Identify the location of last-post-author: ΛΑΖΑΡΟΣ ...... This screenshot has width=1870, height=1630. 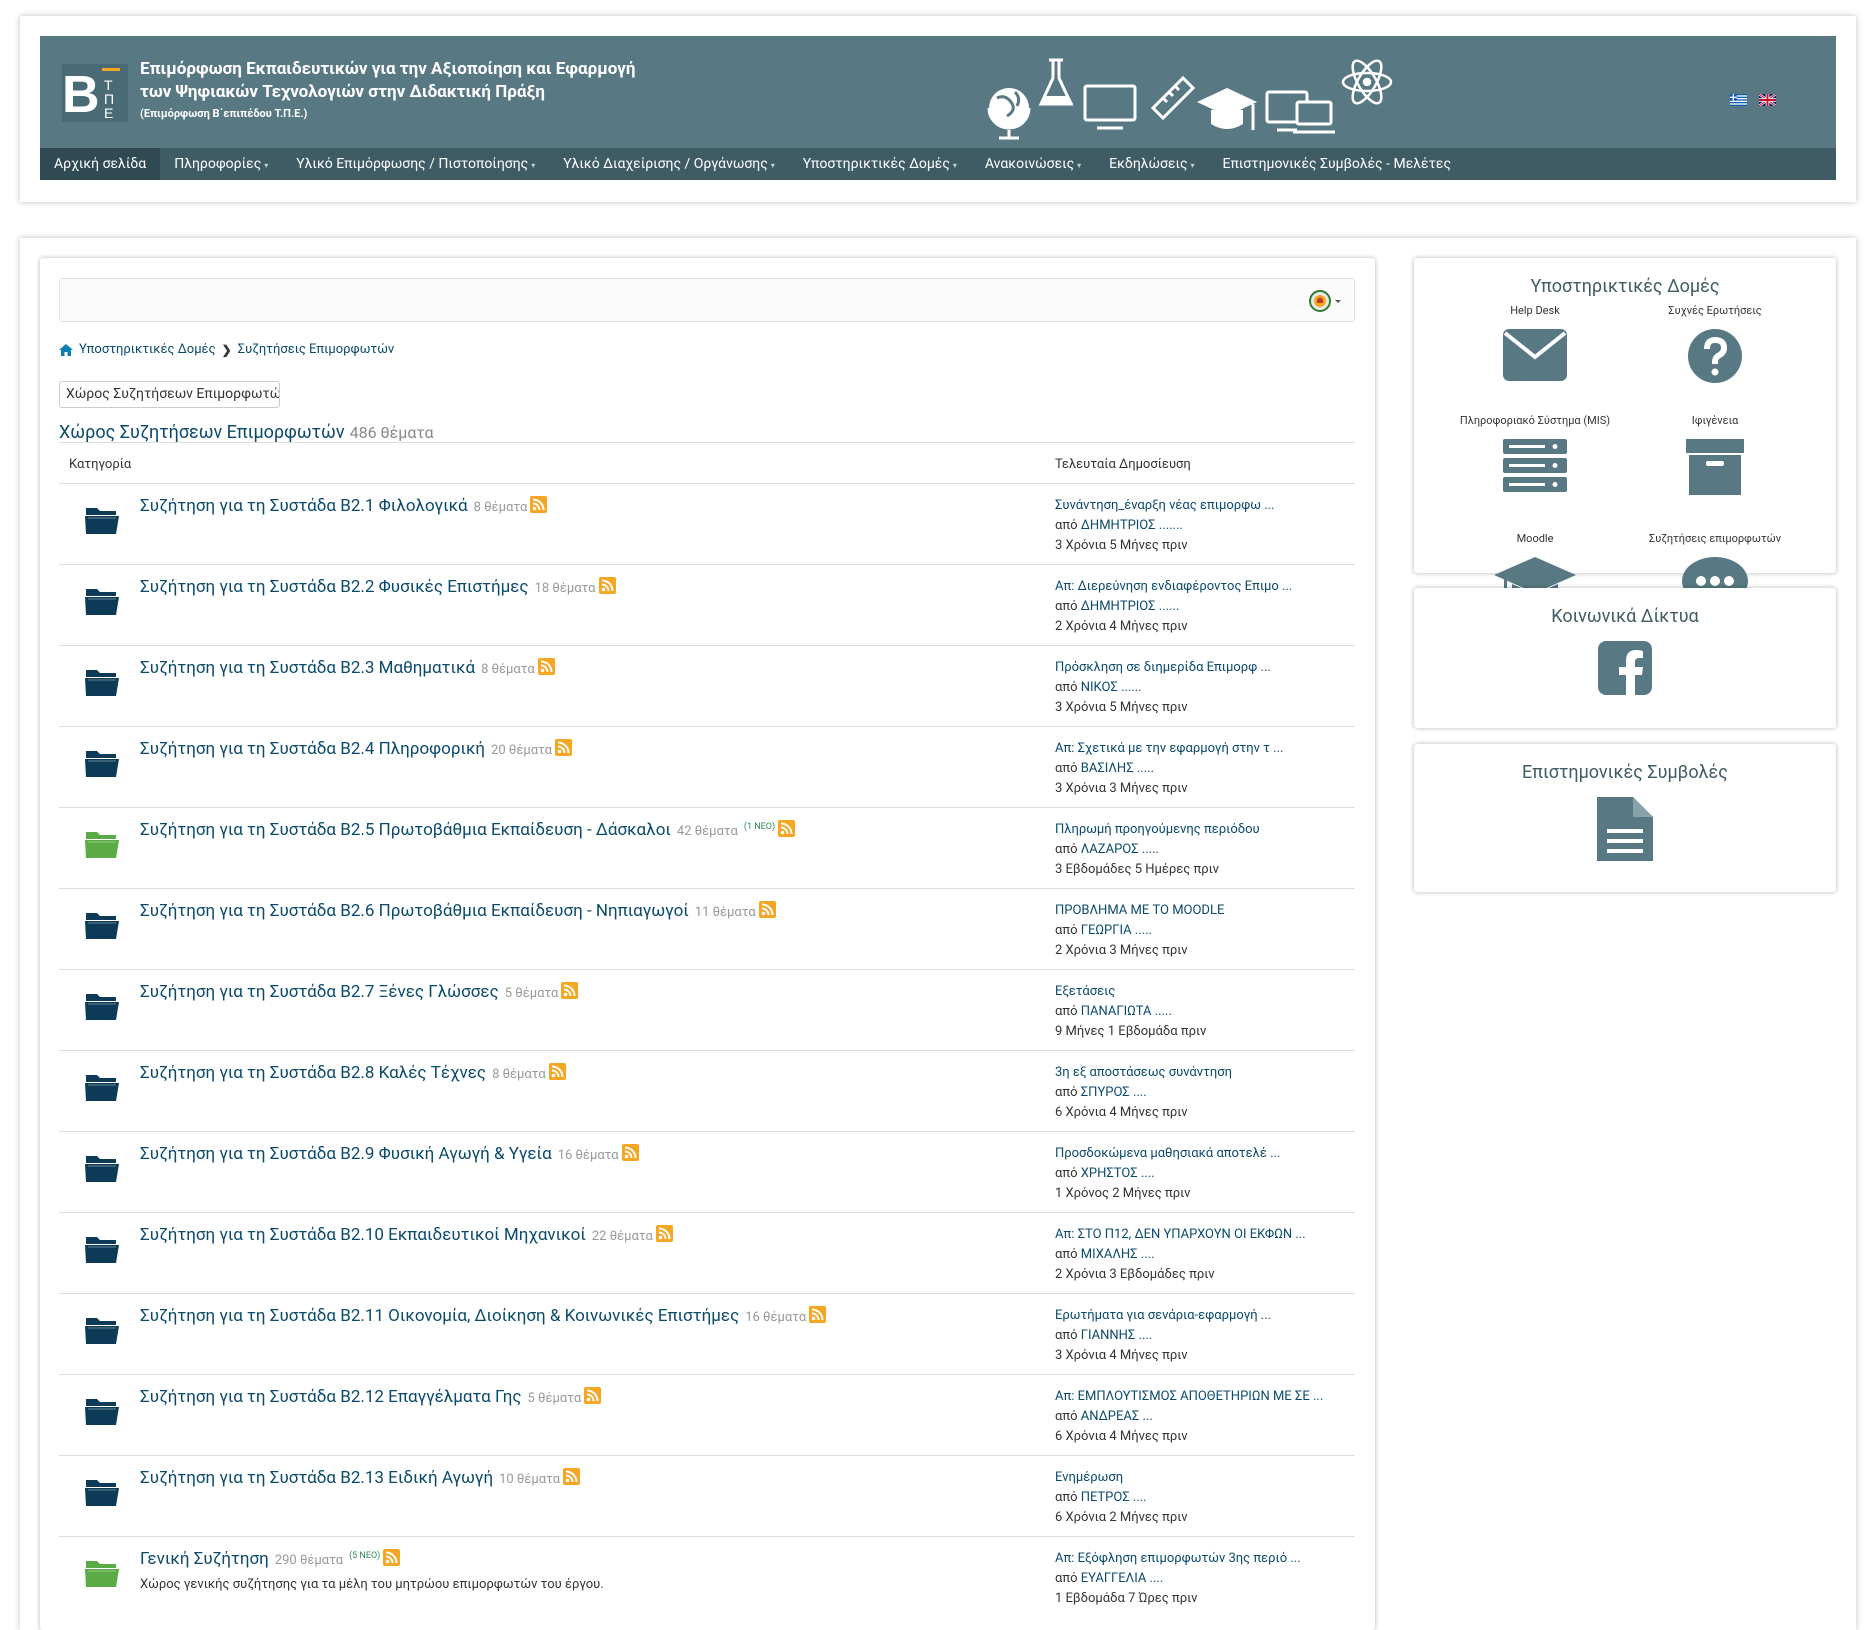
(1120, 849).